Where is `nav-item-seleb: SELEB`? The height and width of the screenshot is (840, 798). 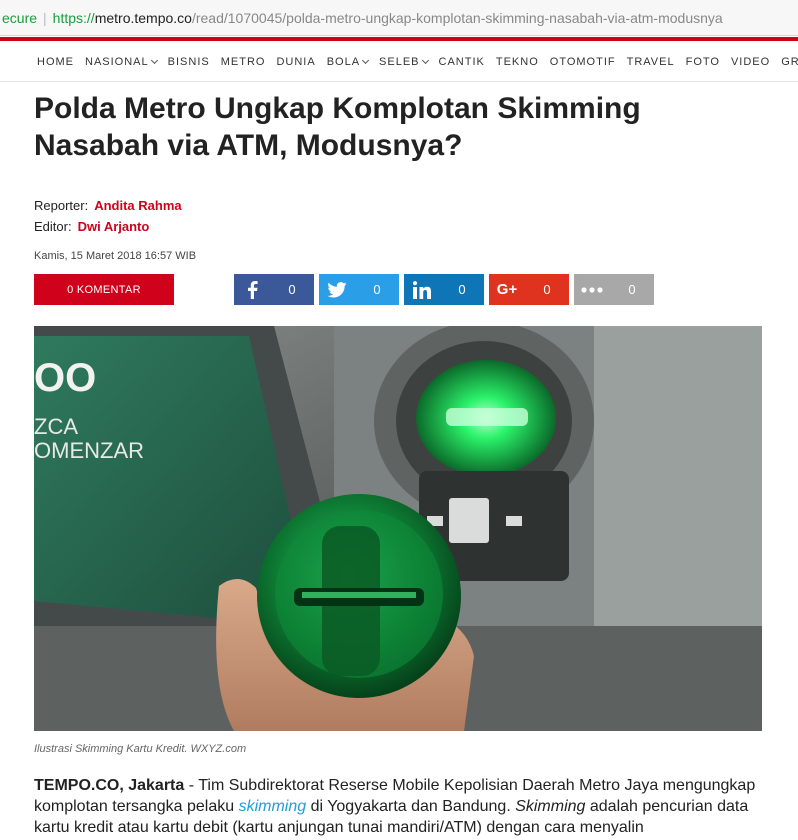 nav-item-seleb: SELEB is located at coordinates (404, 62).